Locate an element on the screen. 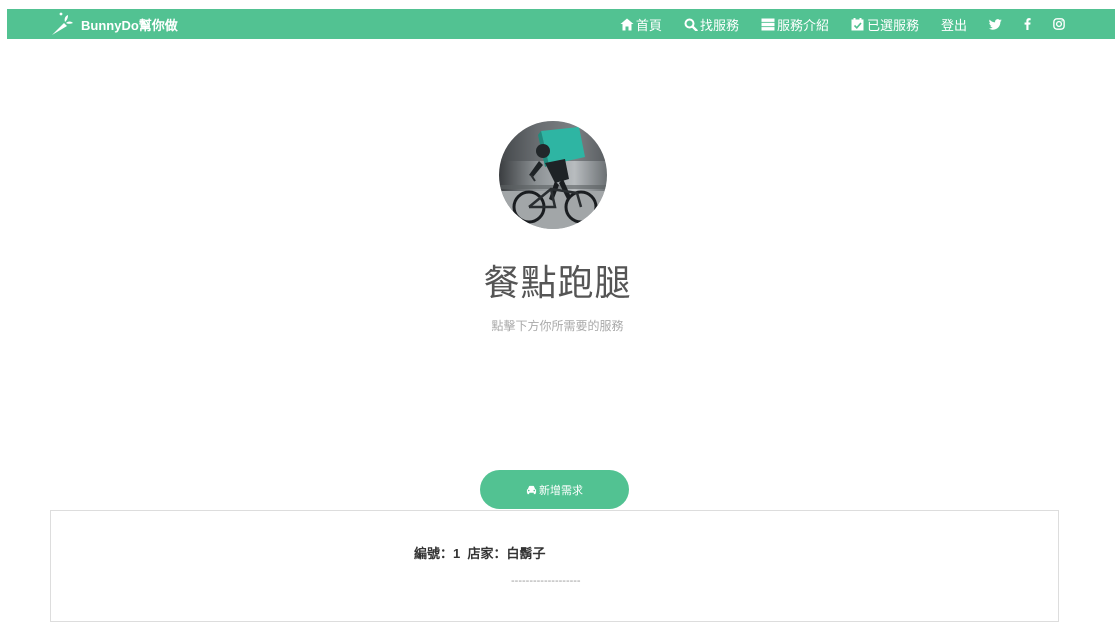 The height and width of the screenshot is (622, 1115). order-header: 編號：1 店家：白鬍子 is located at coordinates (480, 552).